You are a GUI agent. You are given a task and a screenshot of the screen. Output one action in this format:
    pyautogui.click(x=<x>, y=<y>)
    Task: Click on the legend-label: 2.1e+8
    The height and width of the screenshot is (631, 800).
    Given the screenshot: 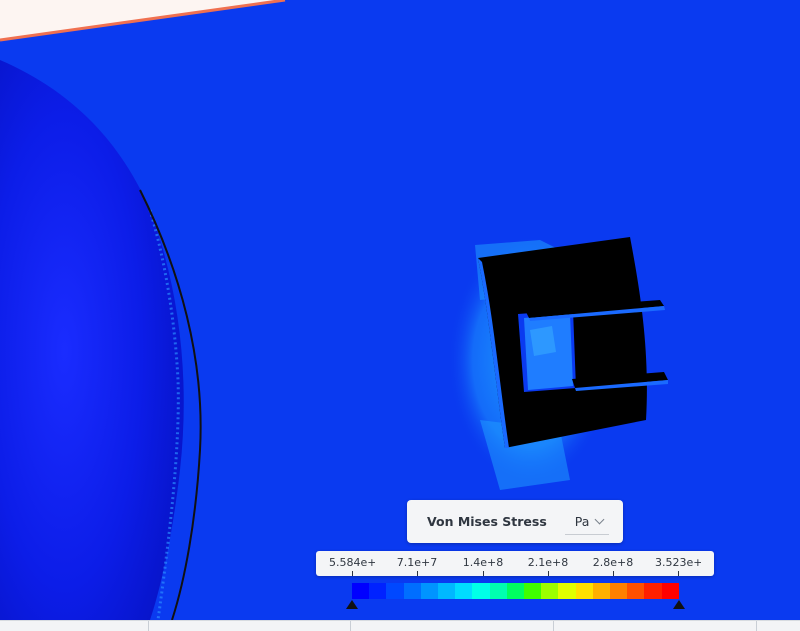 What is the action you would take?
    pyautogui.click(x=548, y=562)
    